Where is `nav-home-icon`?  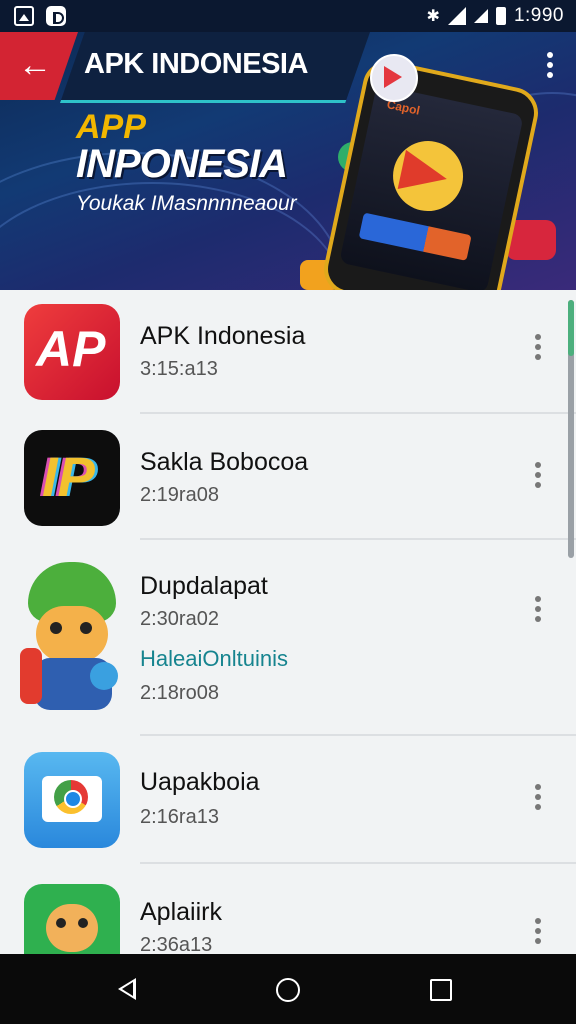 nav-home-icon is located at coordinates (288, 990).